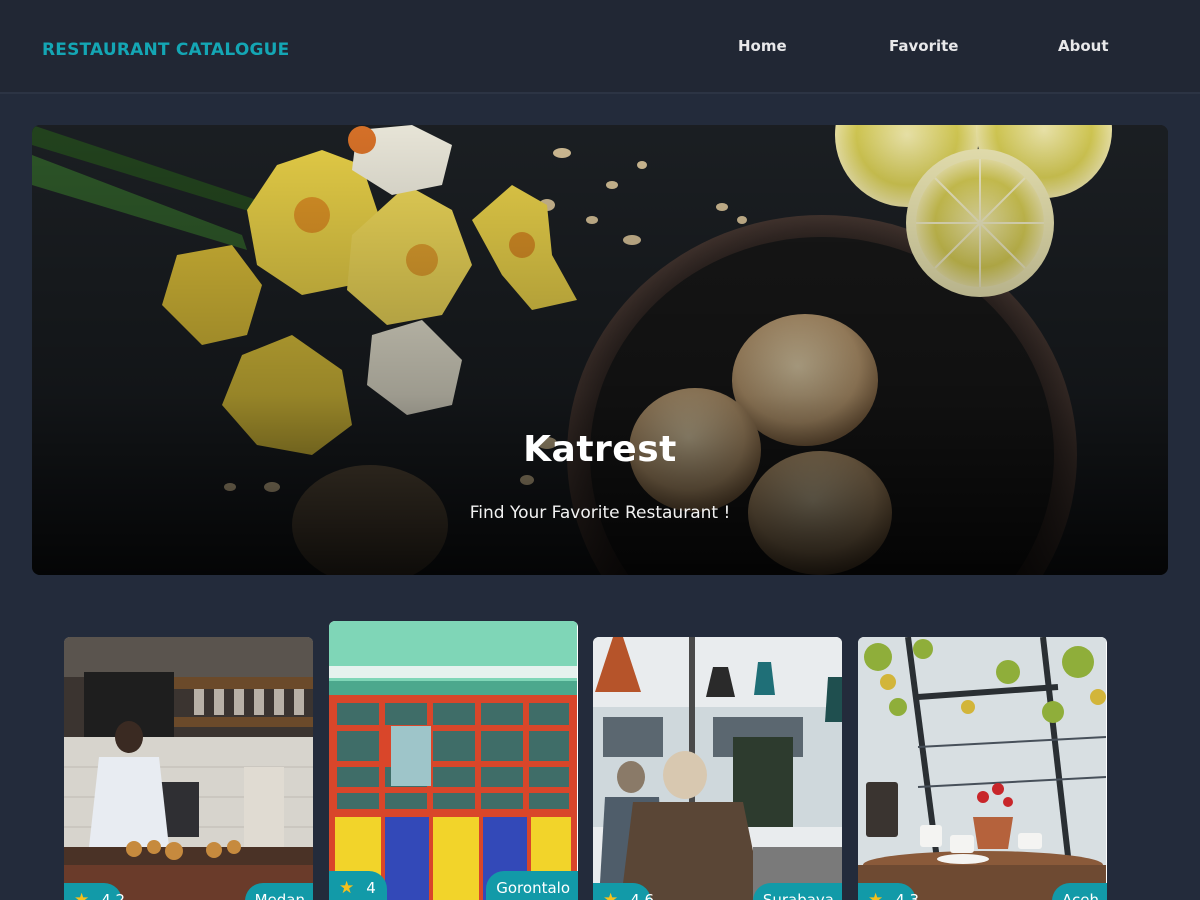  I want to click on city-badge: Gorontalo, so click(532, 885).